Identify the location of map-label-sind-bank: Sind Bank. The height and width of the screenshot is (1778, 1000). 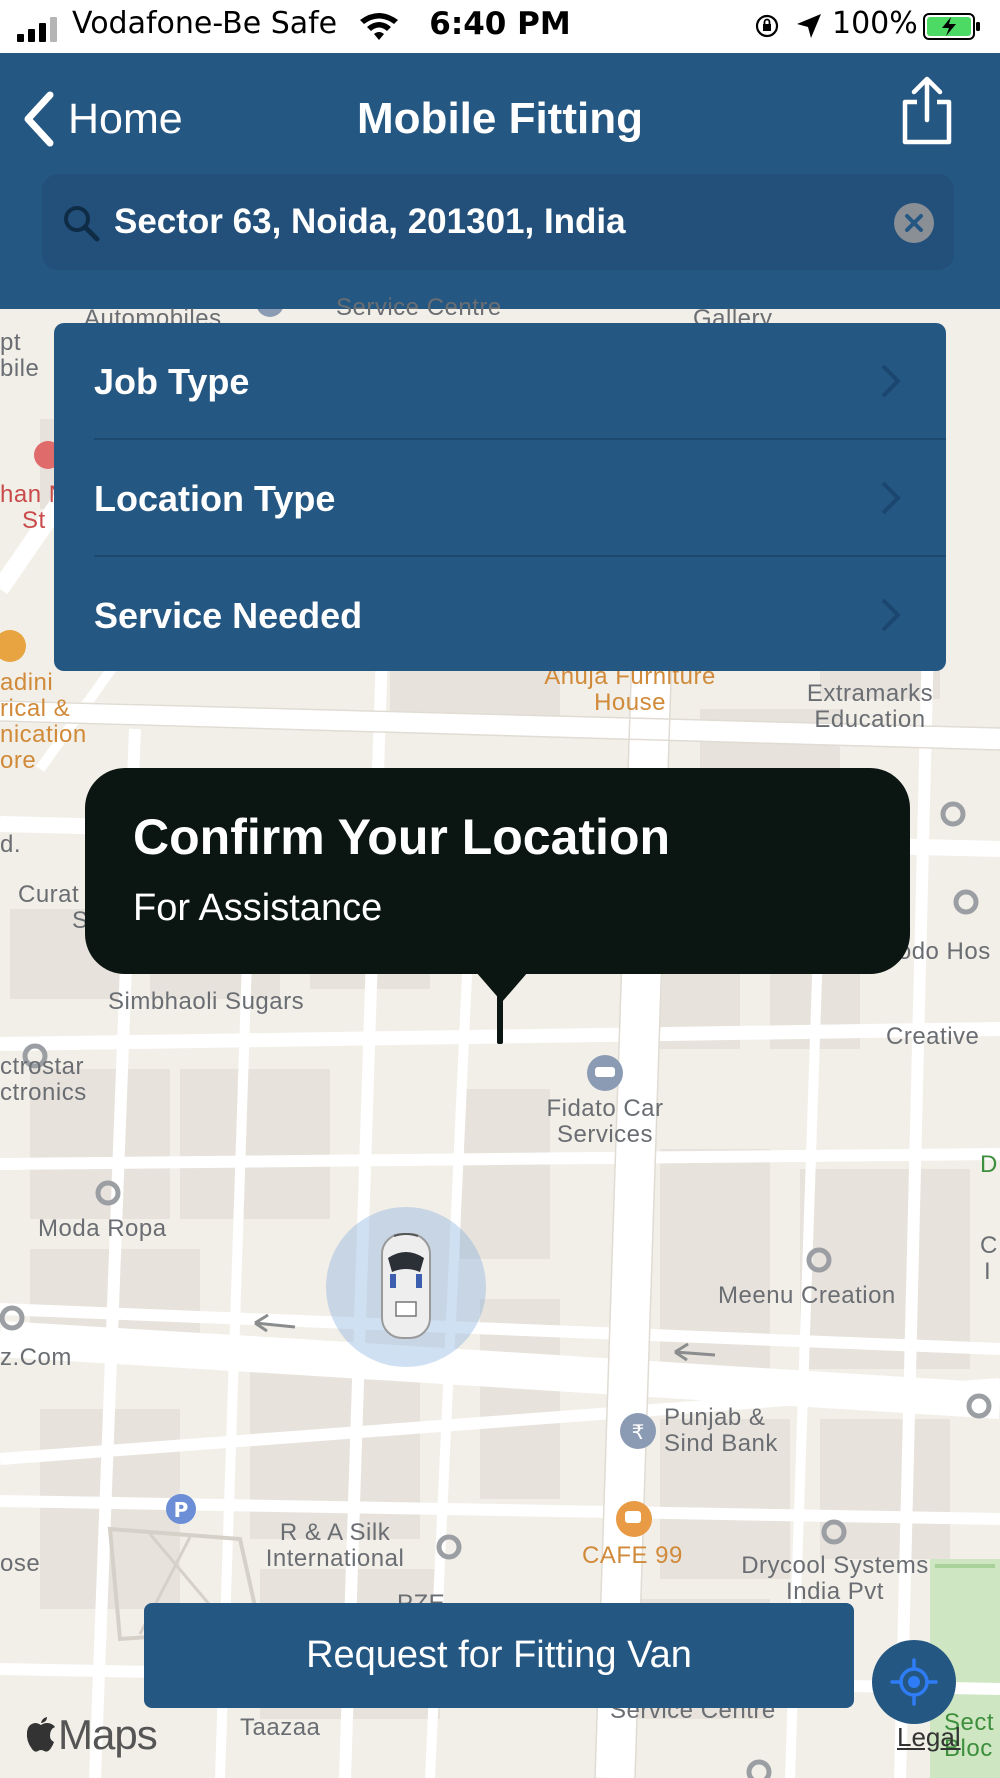
(721, 1443).